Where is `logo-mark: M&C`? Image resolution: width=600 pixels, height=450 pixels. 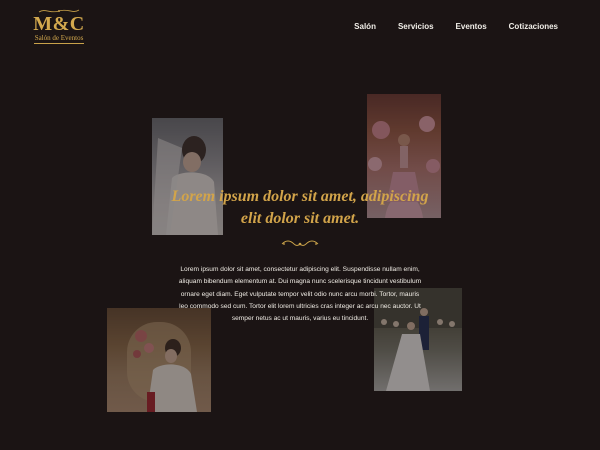 logo-mark: M&C is located at coordinates (59, 24).